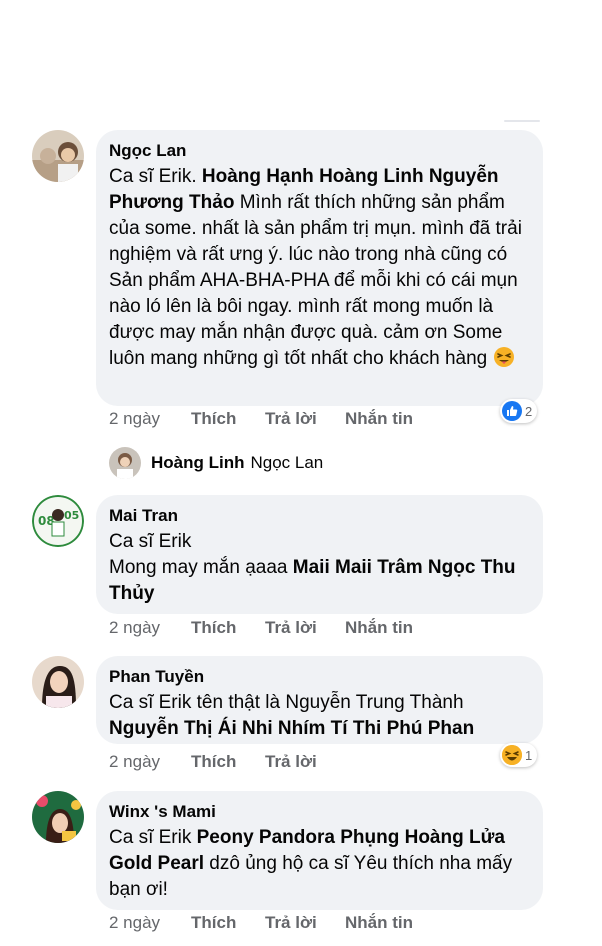 The height and width of the screenshot is (946, 602). What do you see at coordinates (319, 151) in the screenshot?
I see `comment-author: Ngọc Lan` at bounding box center [319, 151].